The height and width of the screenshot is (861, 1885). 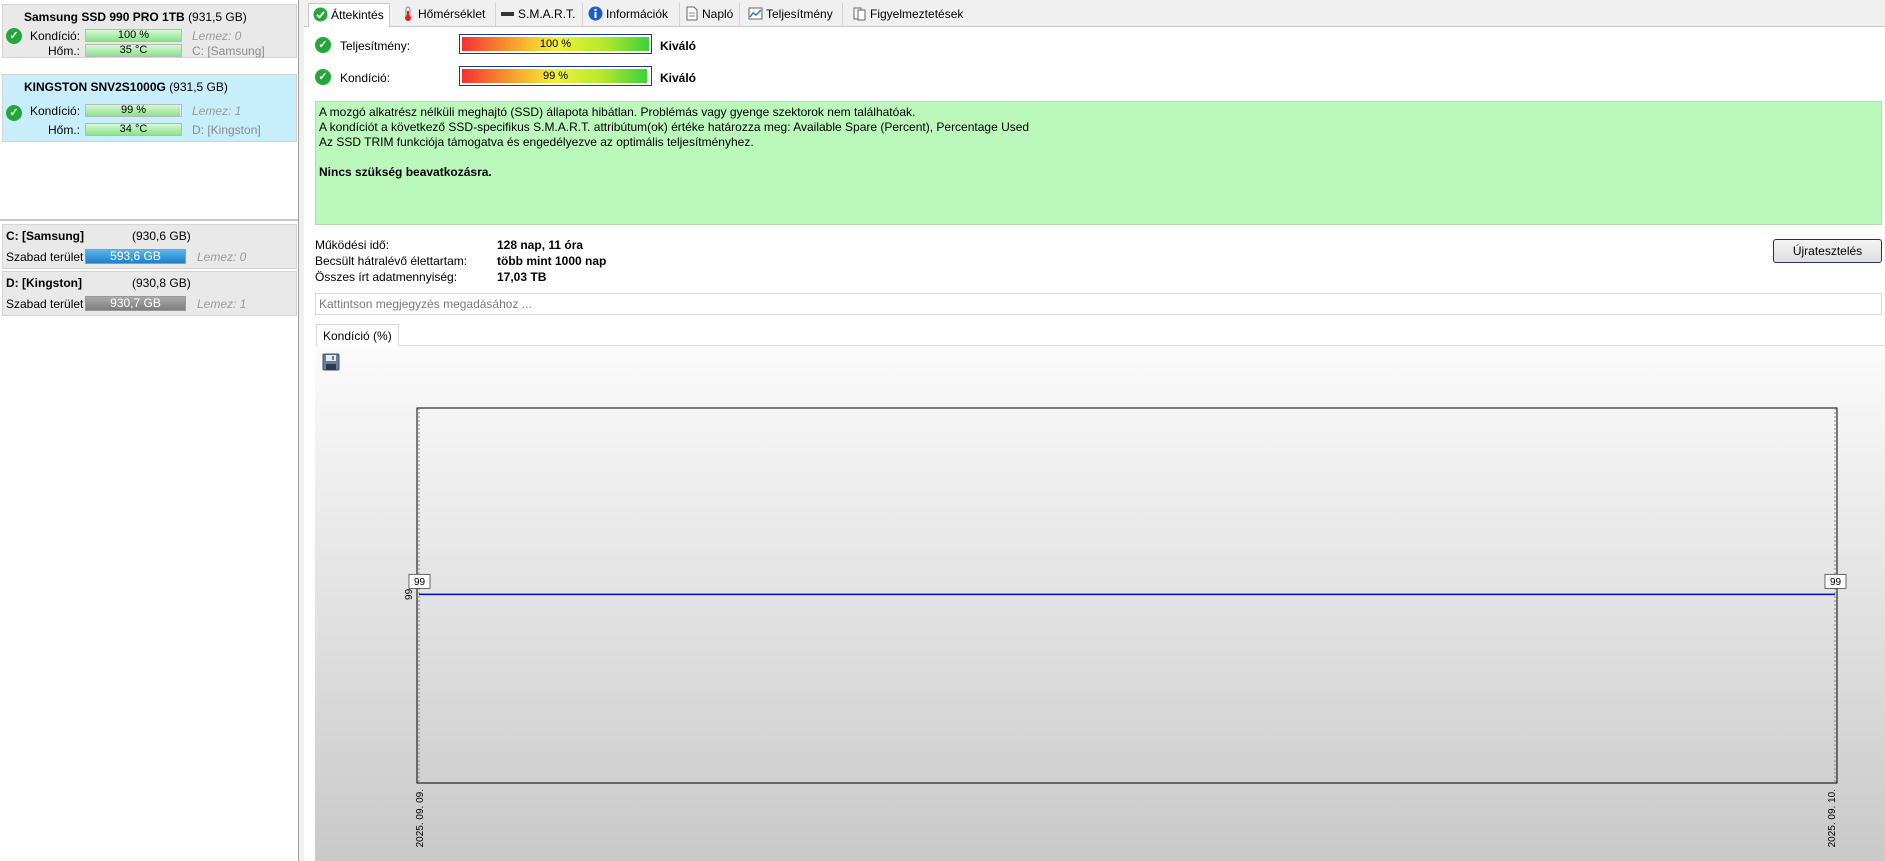 What do you see at coordinates (522, 277) in the screenshot?
I see `written-value: 17,03 TB` at bounding box center [522, 277].